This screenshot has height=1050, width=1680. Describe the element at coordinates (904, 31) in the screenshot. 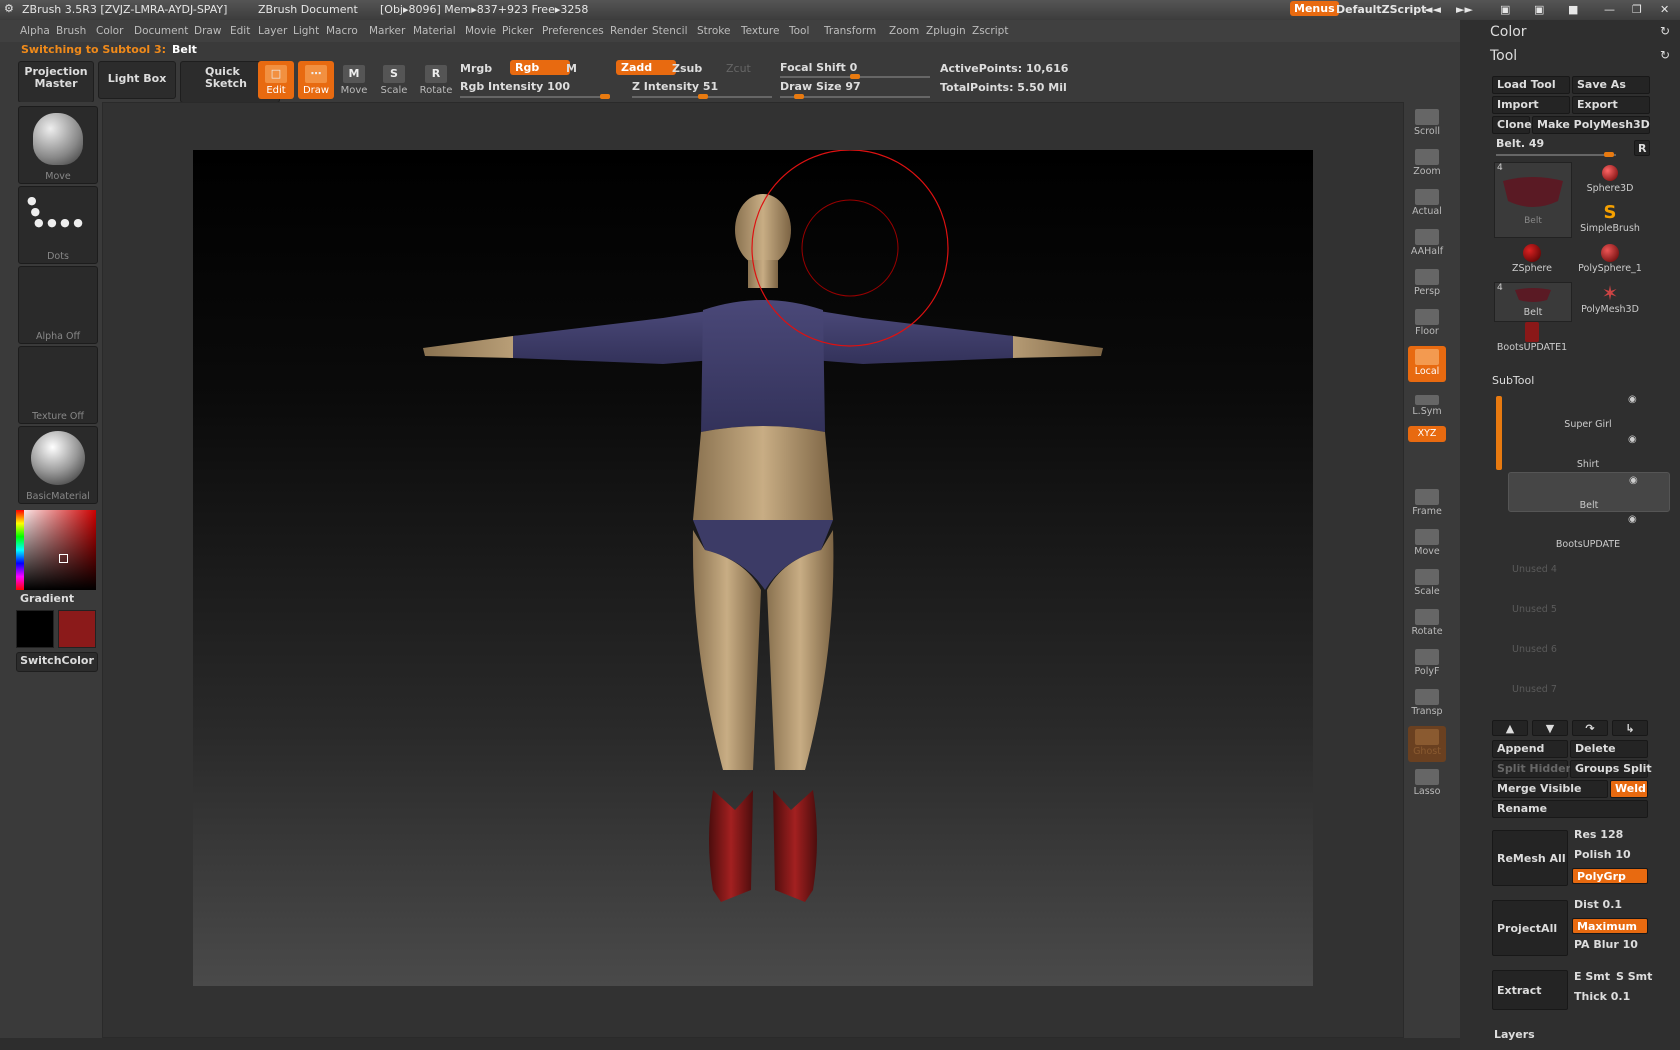

I see `menu-zoom: Zoom` at that location.